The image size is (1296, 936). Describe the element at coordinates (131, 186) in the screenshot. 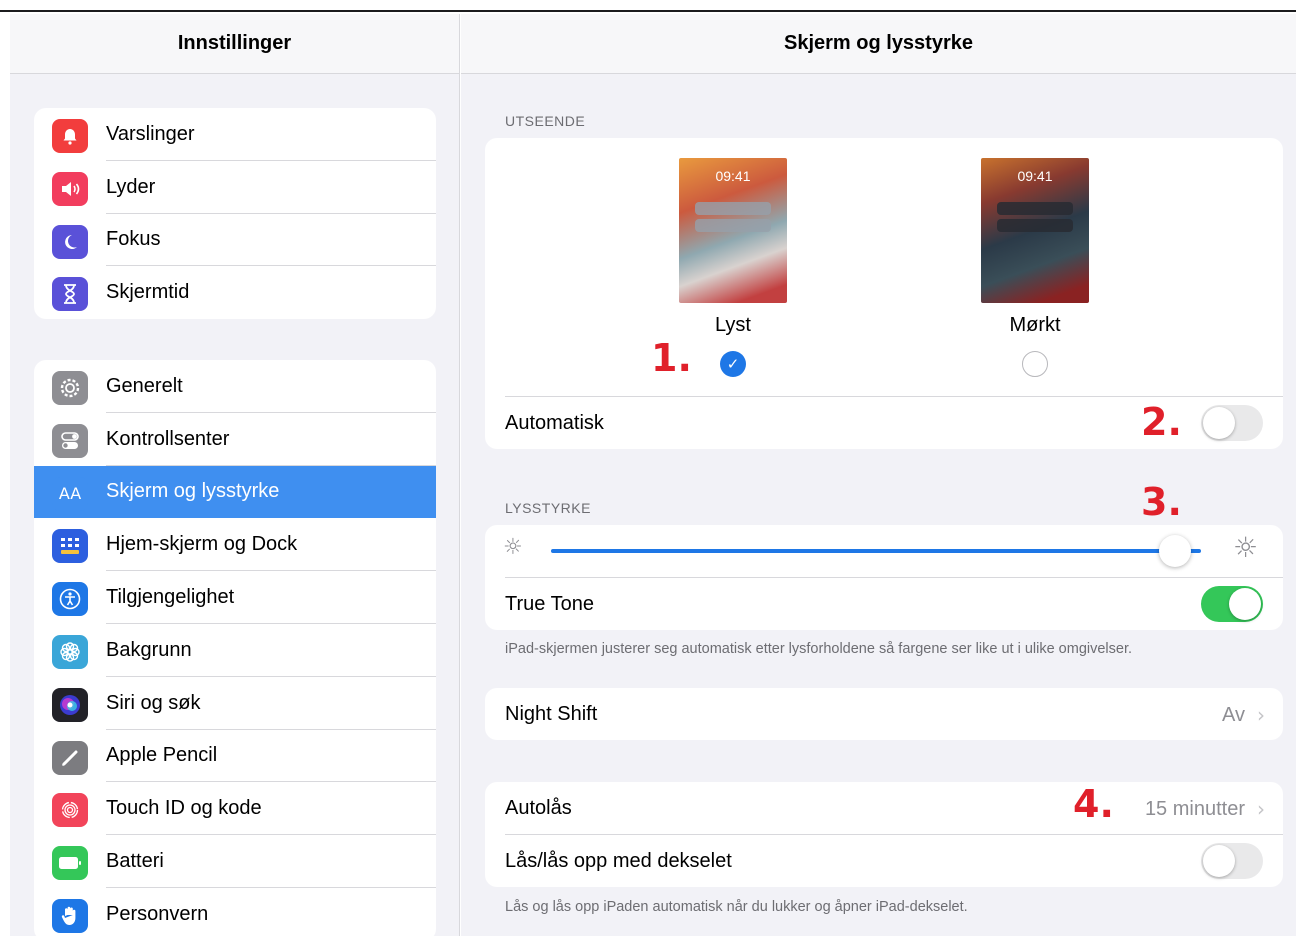

I see `sidebar-item-label: Lyder` at that location.